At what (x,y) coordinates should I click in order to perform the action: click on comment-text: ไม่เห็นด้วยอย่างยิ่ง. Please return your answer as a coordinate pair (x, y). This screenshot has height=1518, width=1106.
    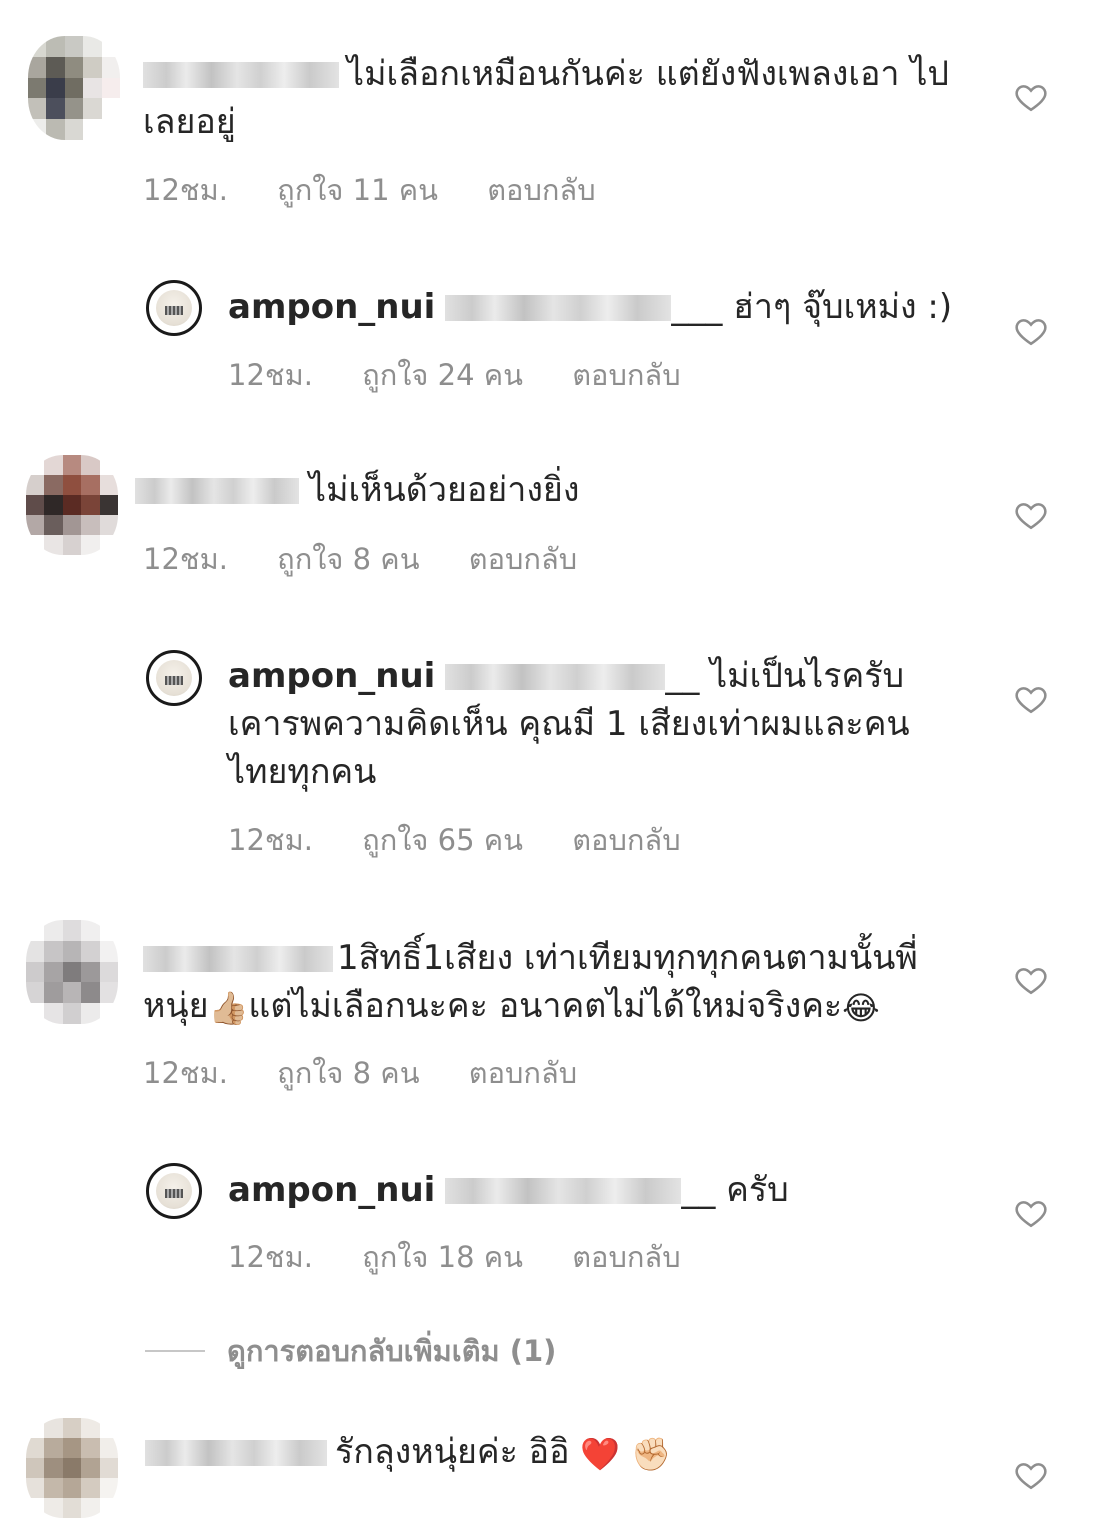
    Looking at the image, I should click on (545, 490).